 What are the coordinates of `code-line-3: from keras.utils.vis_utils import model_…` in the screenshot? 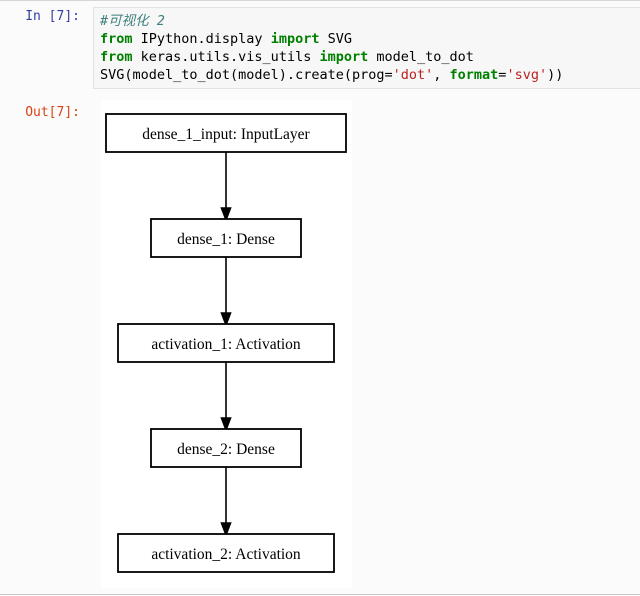 It's located at (370, 57).